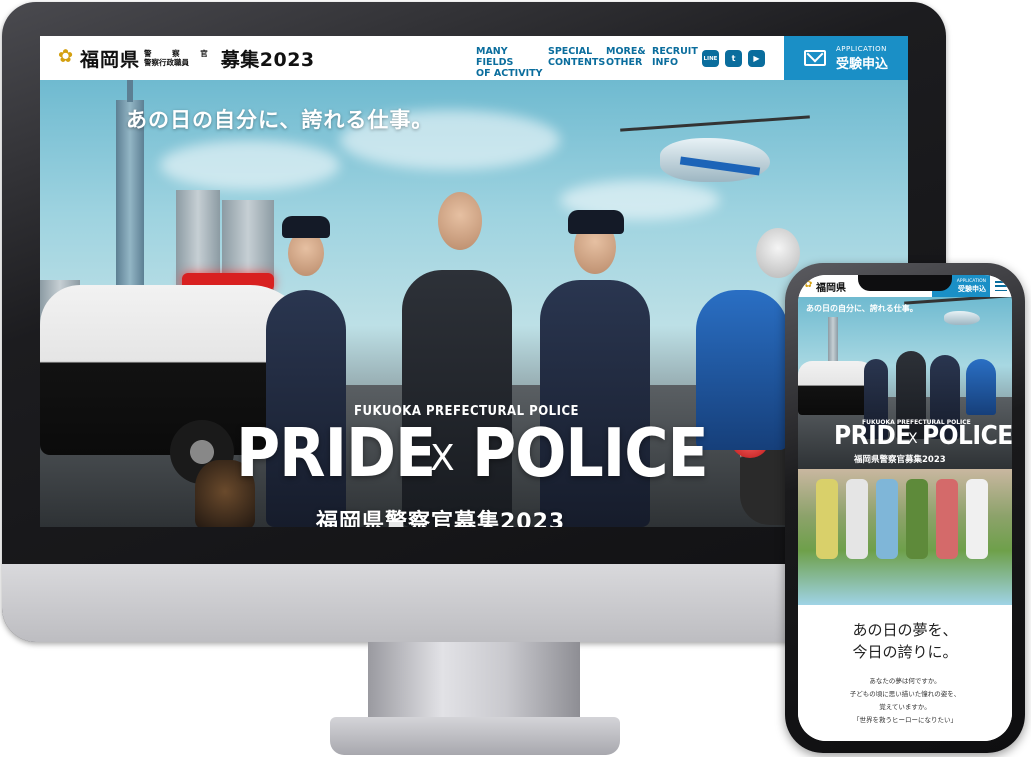 This screenshot has height=757, width=1031. I want to click on monitor-stand-neck, so click(474, 681).